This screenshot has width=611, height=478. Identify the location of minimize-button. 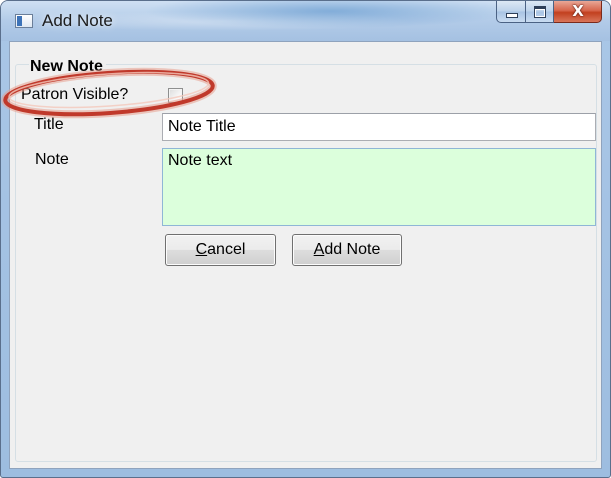
(511, 12).